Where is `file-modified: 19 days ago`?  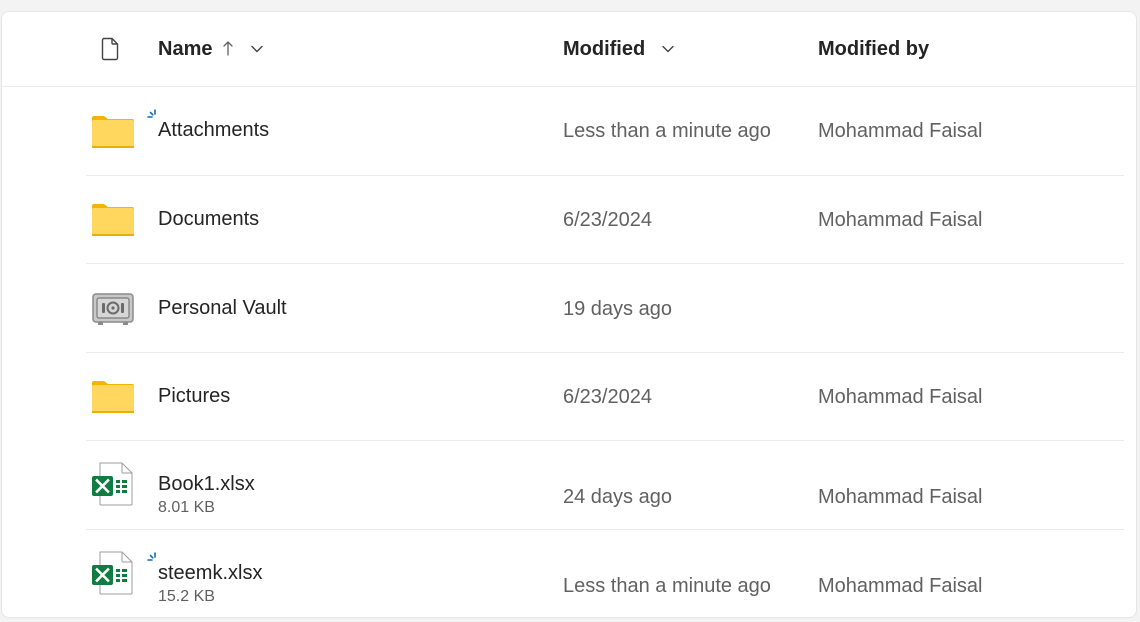
file-modified: 19 days ago is located at coordinates (617, 309).